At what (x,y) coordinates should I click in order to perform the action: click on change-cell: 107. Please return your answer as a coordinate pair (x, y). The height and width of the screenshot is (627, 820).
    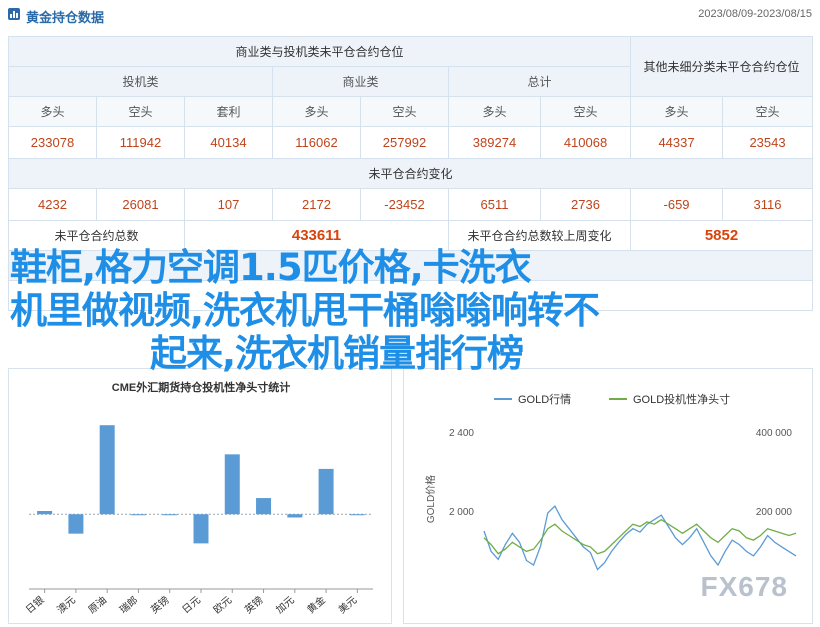
    Looking at the image, I should click on (228, 204).